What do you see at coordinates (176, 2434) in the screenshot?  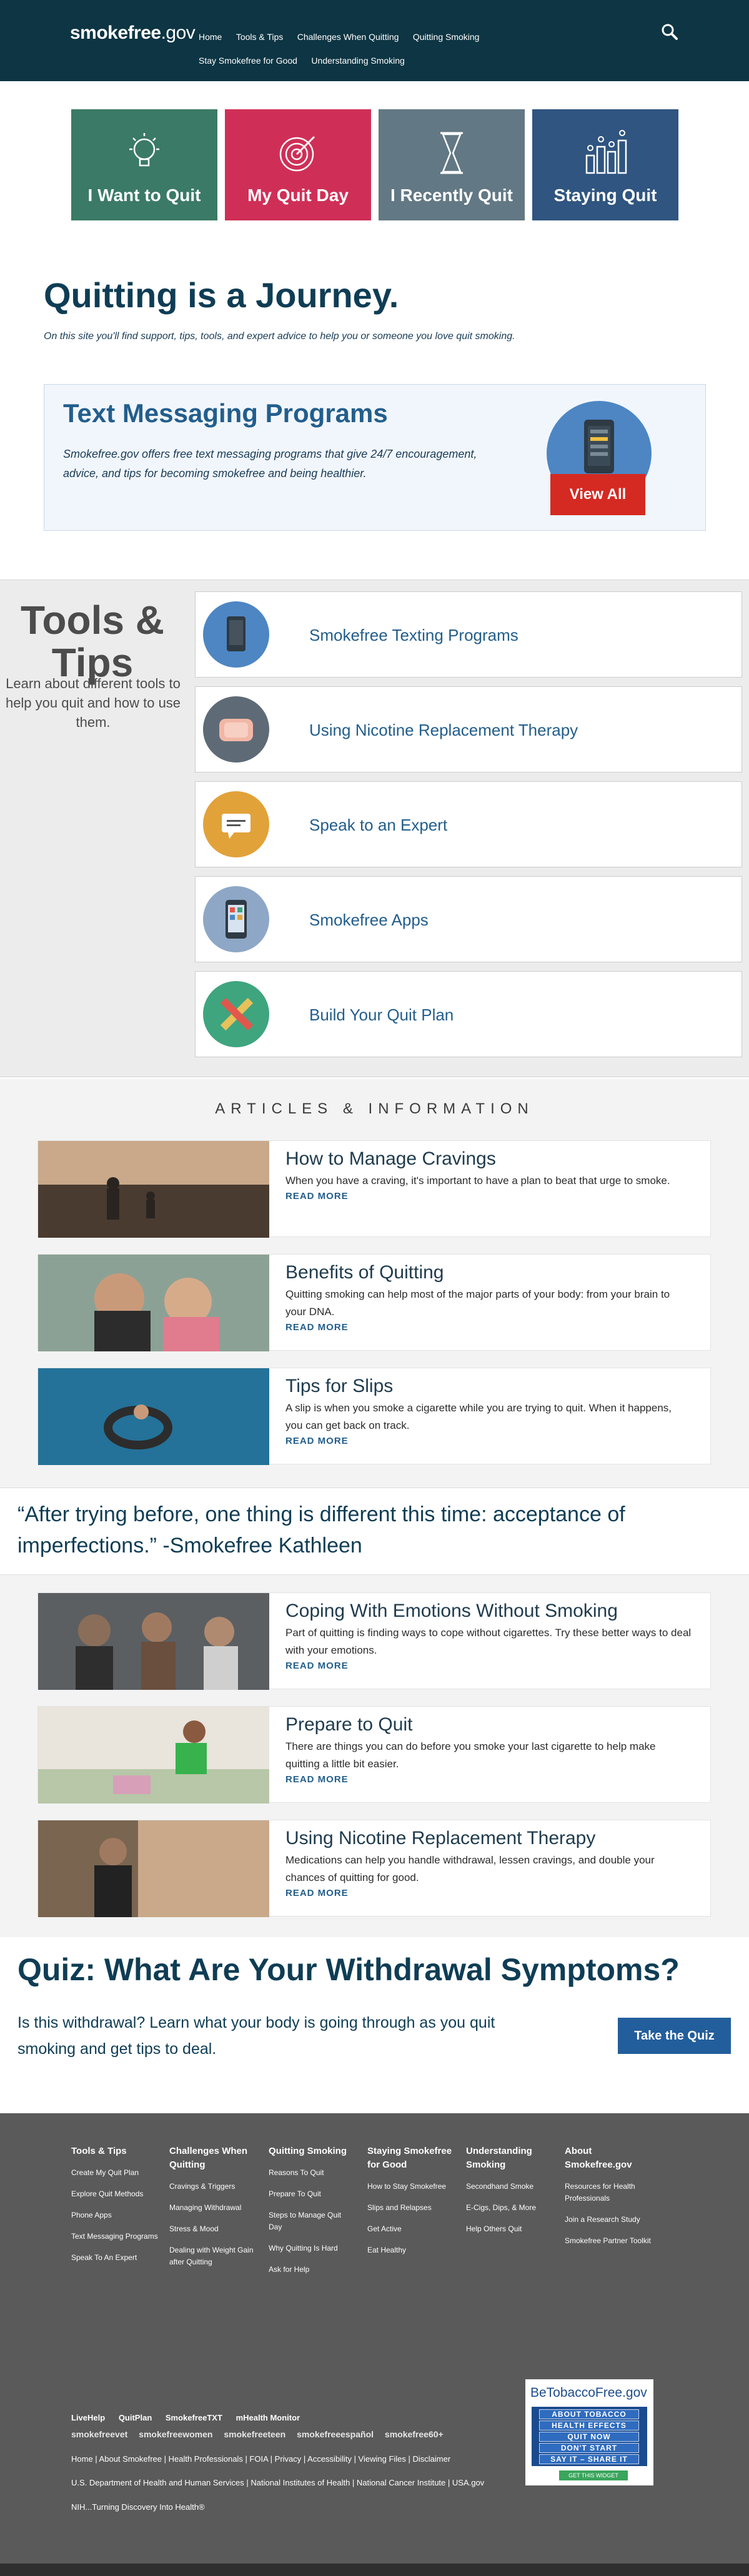 I see `brand-link: smokefreewomen` at bounding box center [176, 2434].